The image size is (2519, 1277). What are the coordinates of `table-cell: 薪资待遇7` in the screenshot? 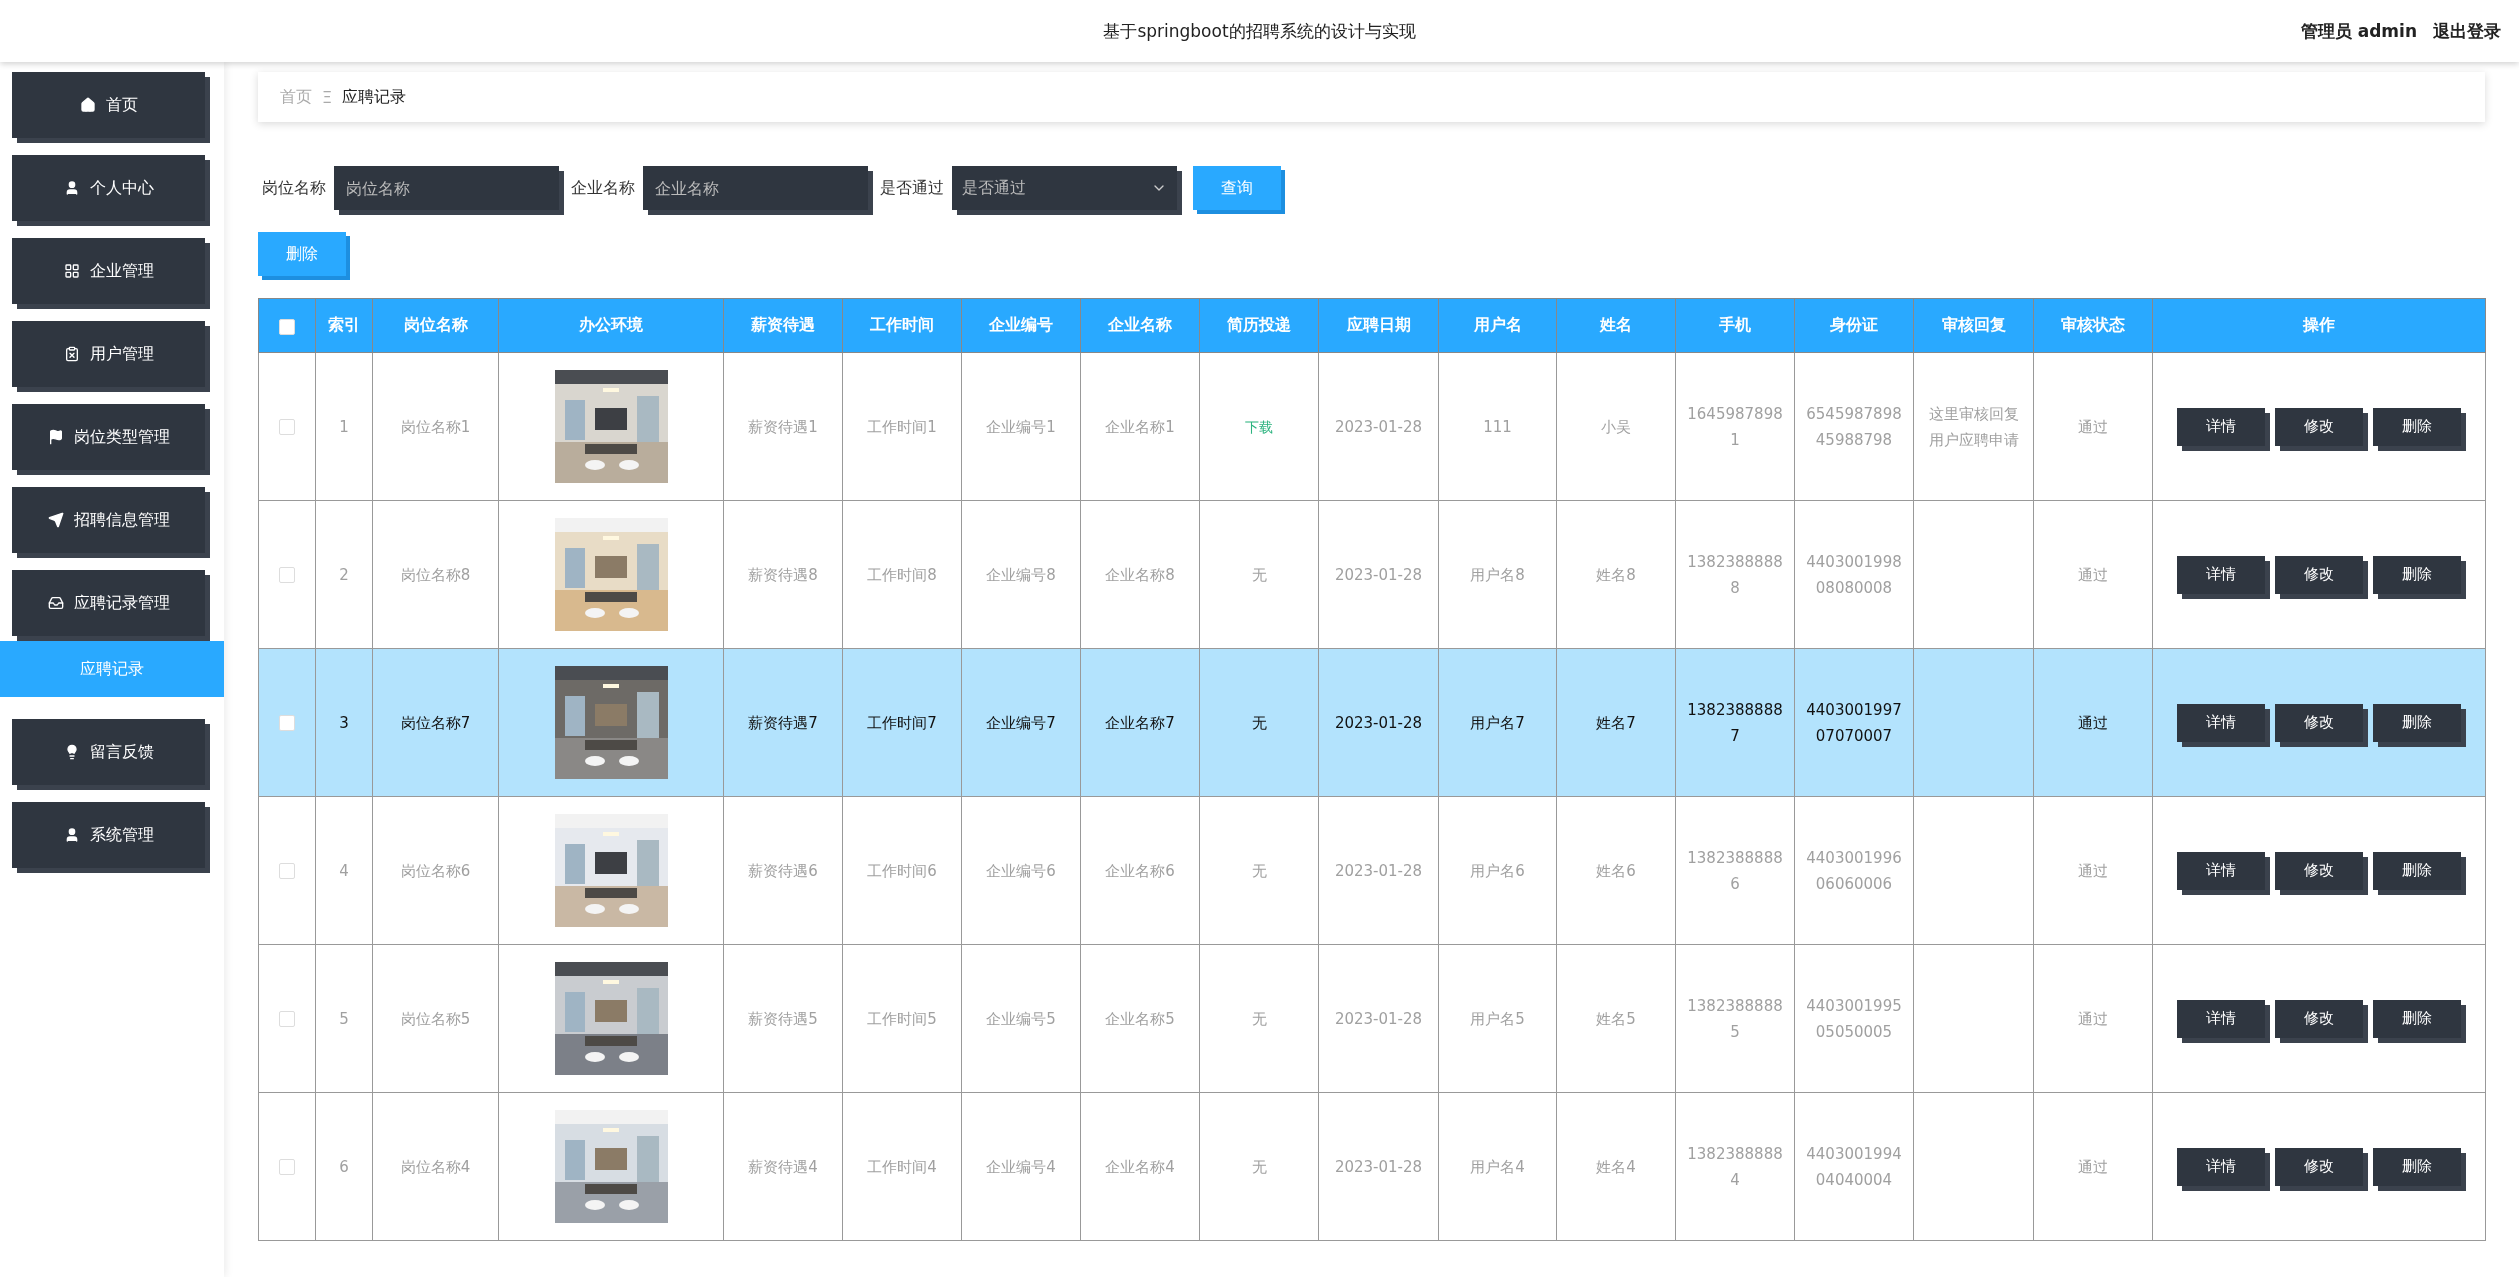 It's located at (783, 722).